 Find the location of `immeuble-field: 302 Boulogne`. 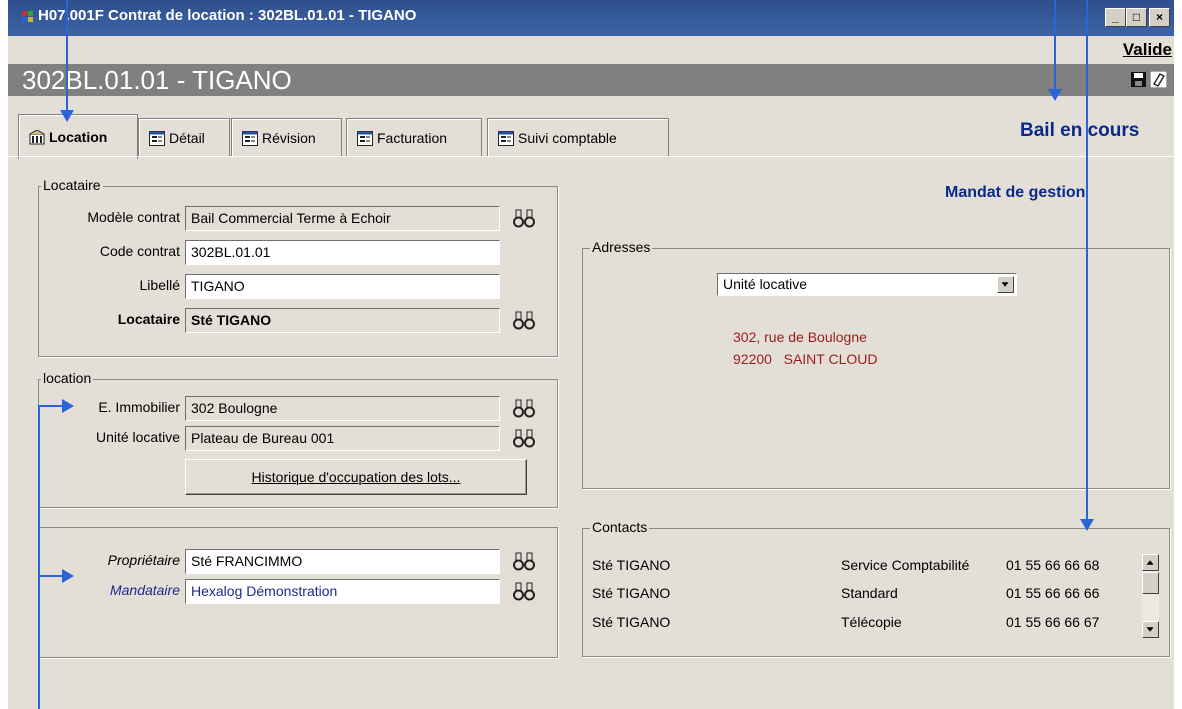

immeuble-field: 302 Boulogne is located at coordinates (342, 408).